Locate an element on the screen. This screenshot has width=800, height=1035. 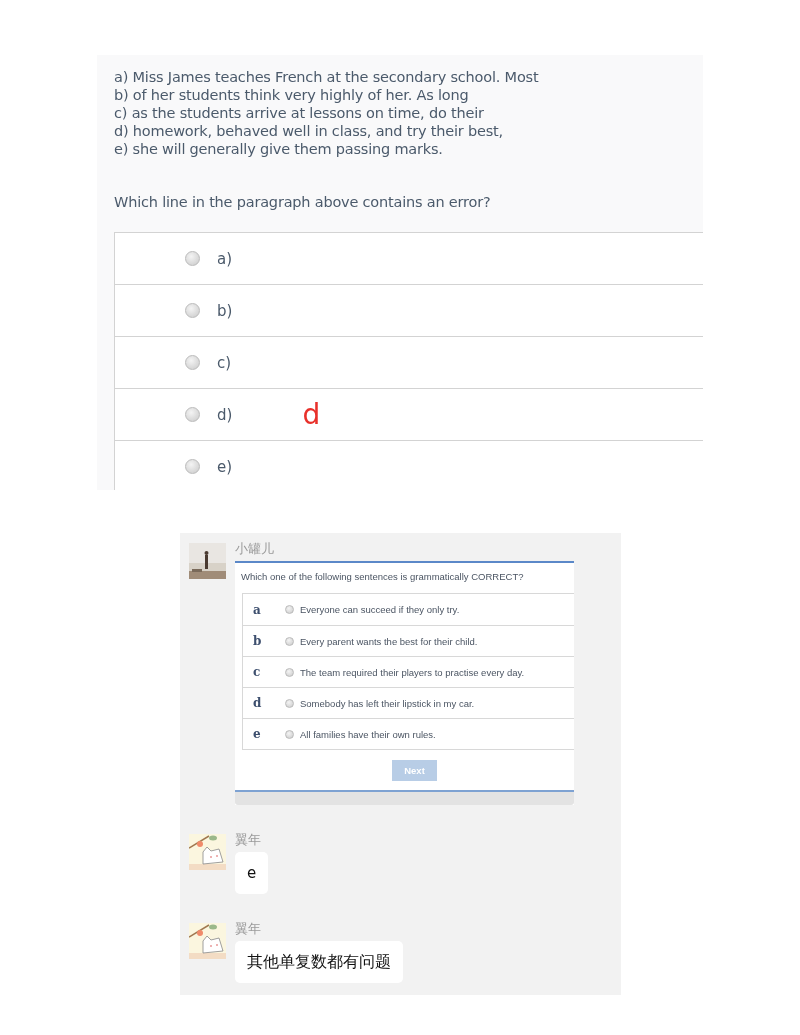
sender-name: 小罐儿 is located at coordinates (255, 549).